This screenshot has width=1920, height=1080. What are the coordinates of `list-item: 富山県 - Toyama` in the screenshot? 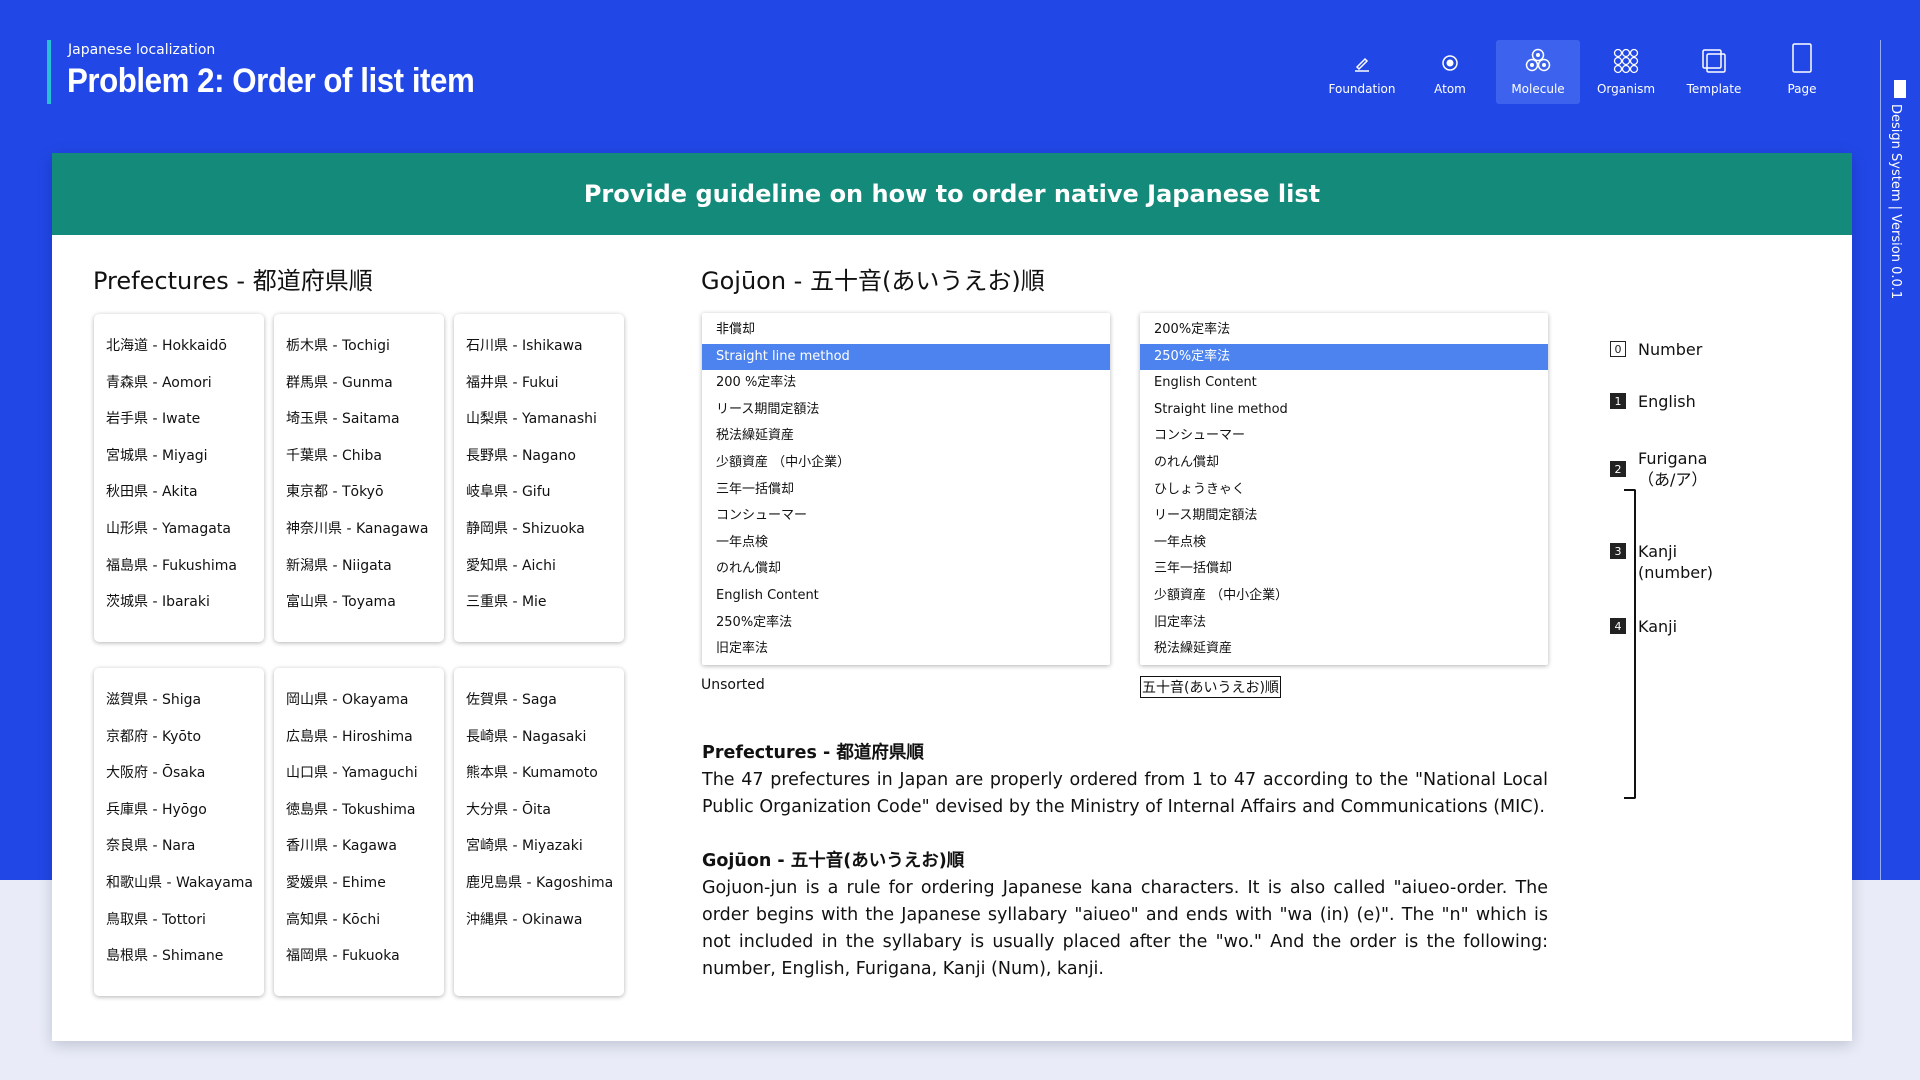 It's located at (341, 602).